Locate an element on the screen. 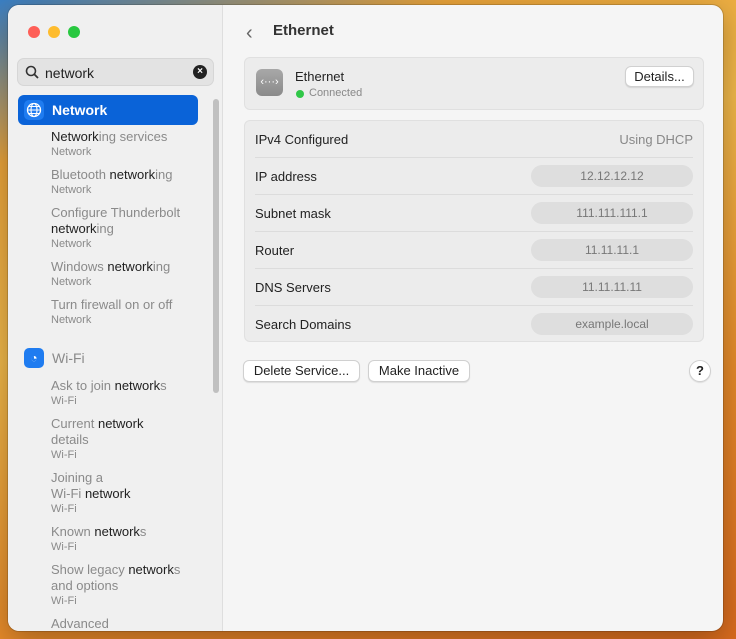 This screenshot has width=736, height=639. category-label: Wi-Fi is located at coordinates (68, 358).